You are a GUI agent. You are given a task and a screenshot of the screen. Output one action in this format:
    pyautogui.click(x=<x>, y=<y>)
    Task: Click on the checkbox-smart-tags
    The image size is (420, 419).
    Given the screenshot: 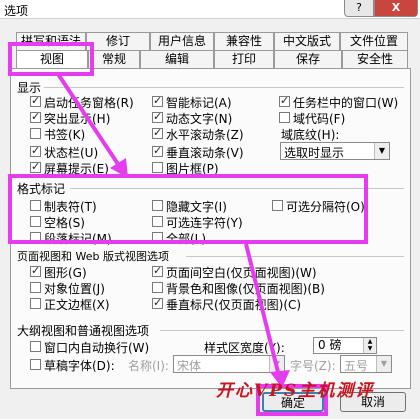 What is the action you would take?
    pyautogui.click(x=157, y=100)
    